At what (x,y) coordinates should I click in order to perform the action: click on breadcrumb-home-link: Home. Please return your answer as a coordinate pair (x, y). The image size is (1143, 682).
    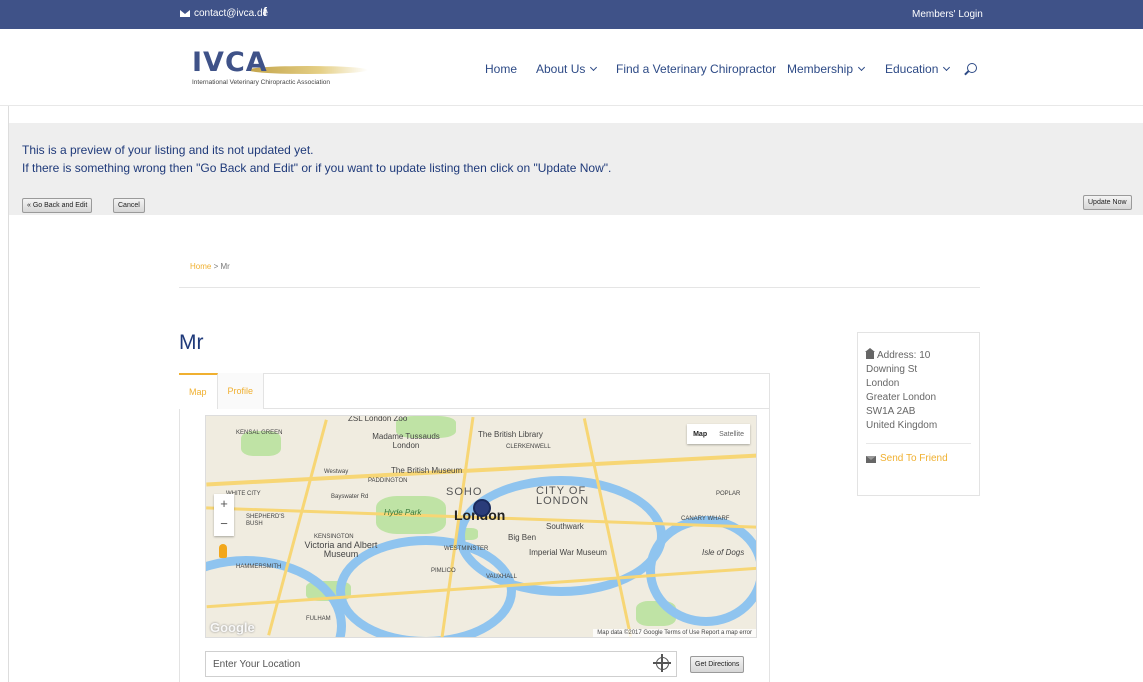
    Looking at the image, I should click on (200, 266).